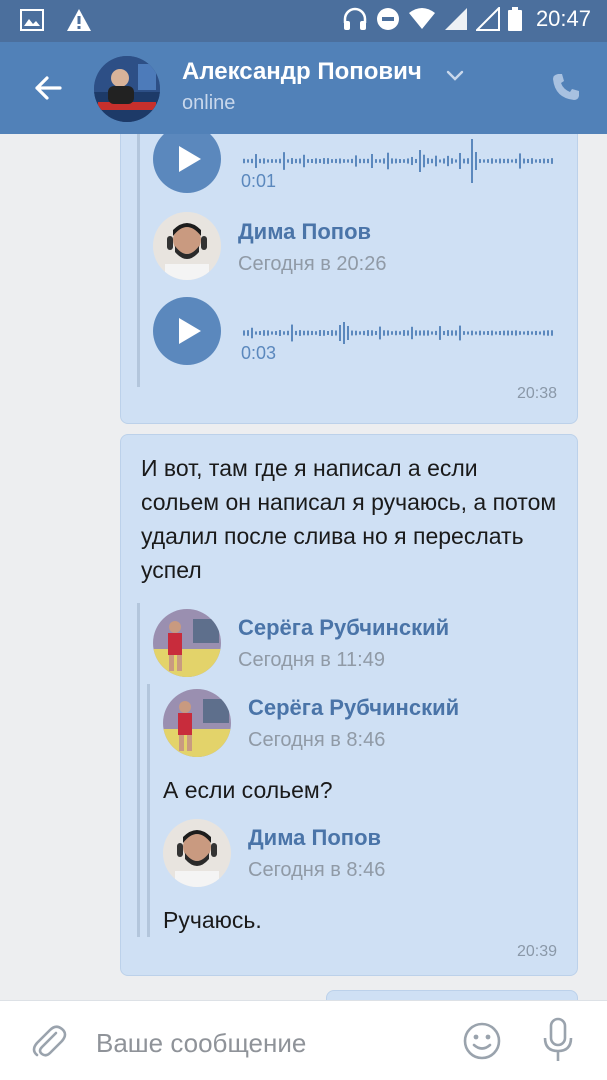 The image size is (607, 1080). What do you see at coordinates (259, 353) in the screenshot?
I see `voice-duration: 0:03` at bounding box center [259, 353].